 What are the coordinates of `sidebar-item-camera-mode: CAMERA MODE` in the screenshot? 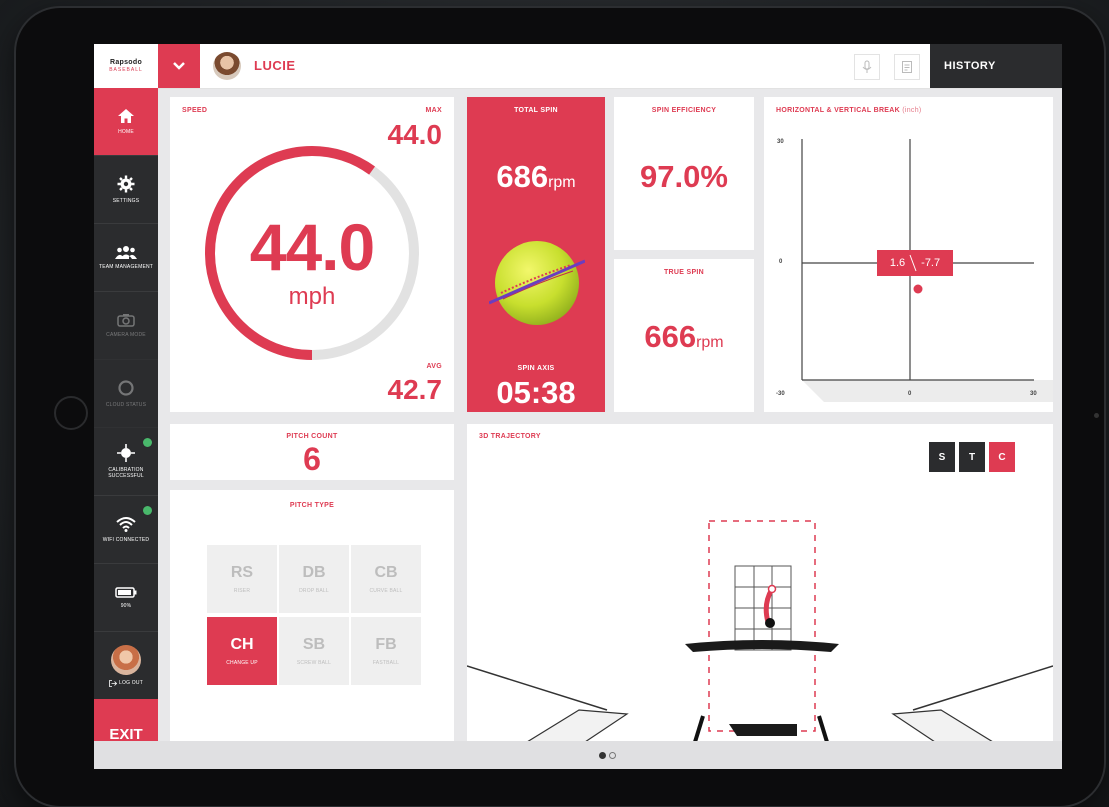 It's located at (126, 326).